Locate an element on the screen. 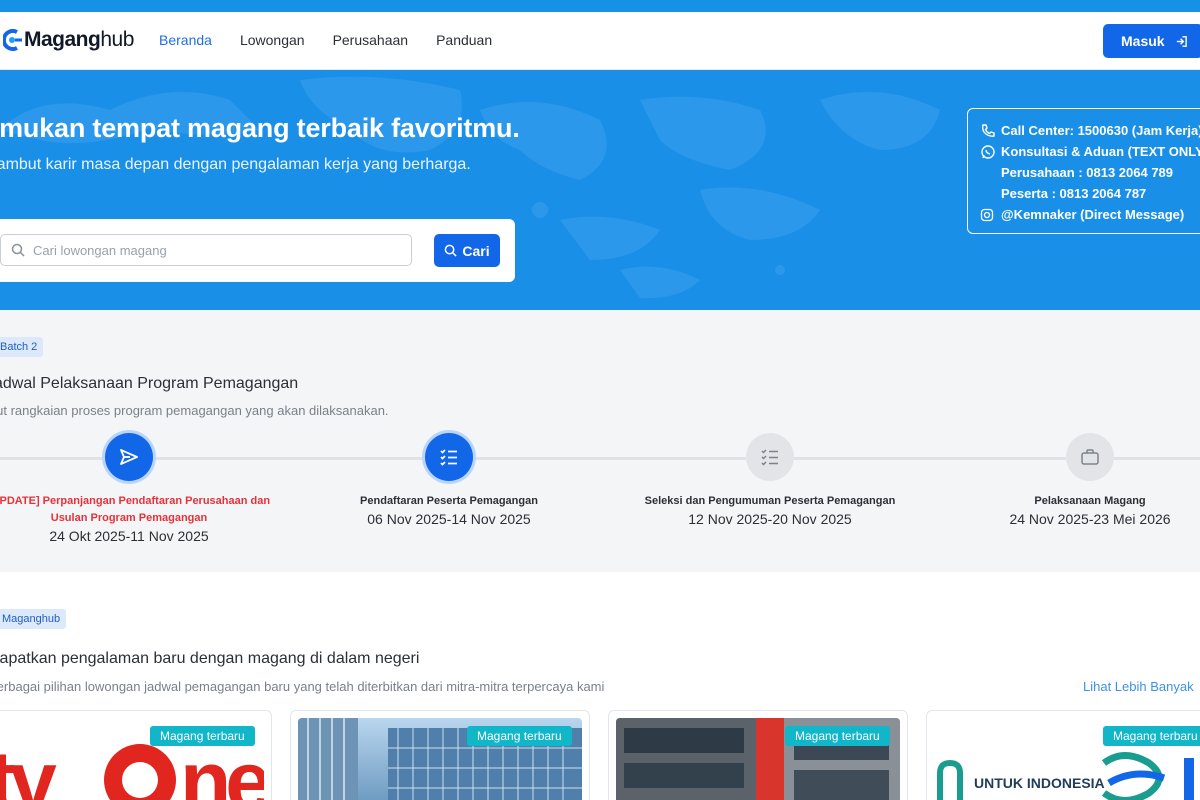 This screenshot has height=800, width=1200. participant-phone-text: Peserta : 0813 2064 787 is located at coordinates (1074, 193).